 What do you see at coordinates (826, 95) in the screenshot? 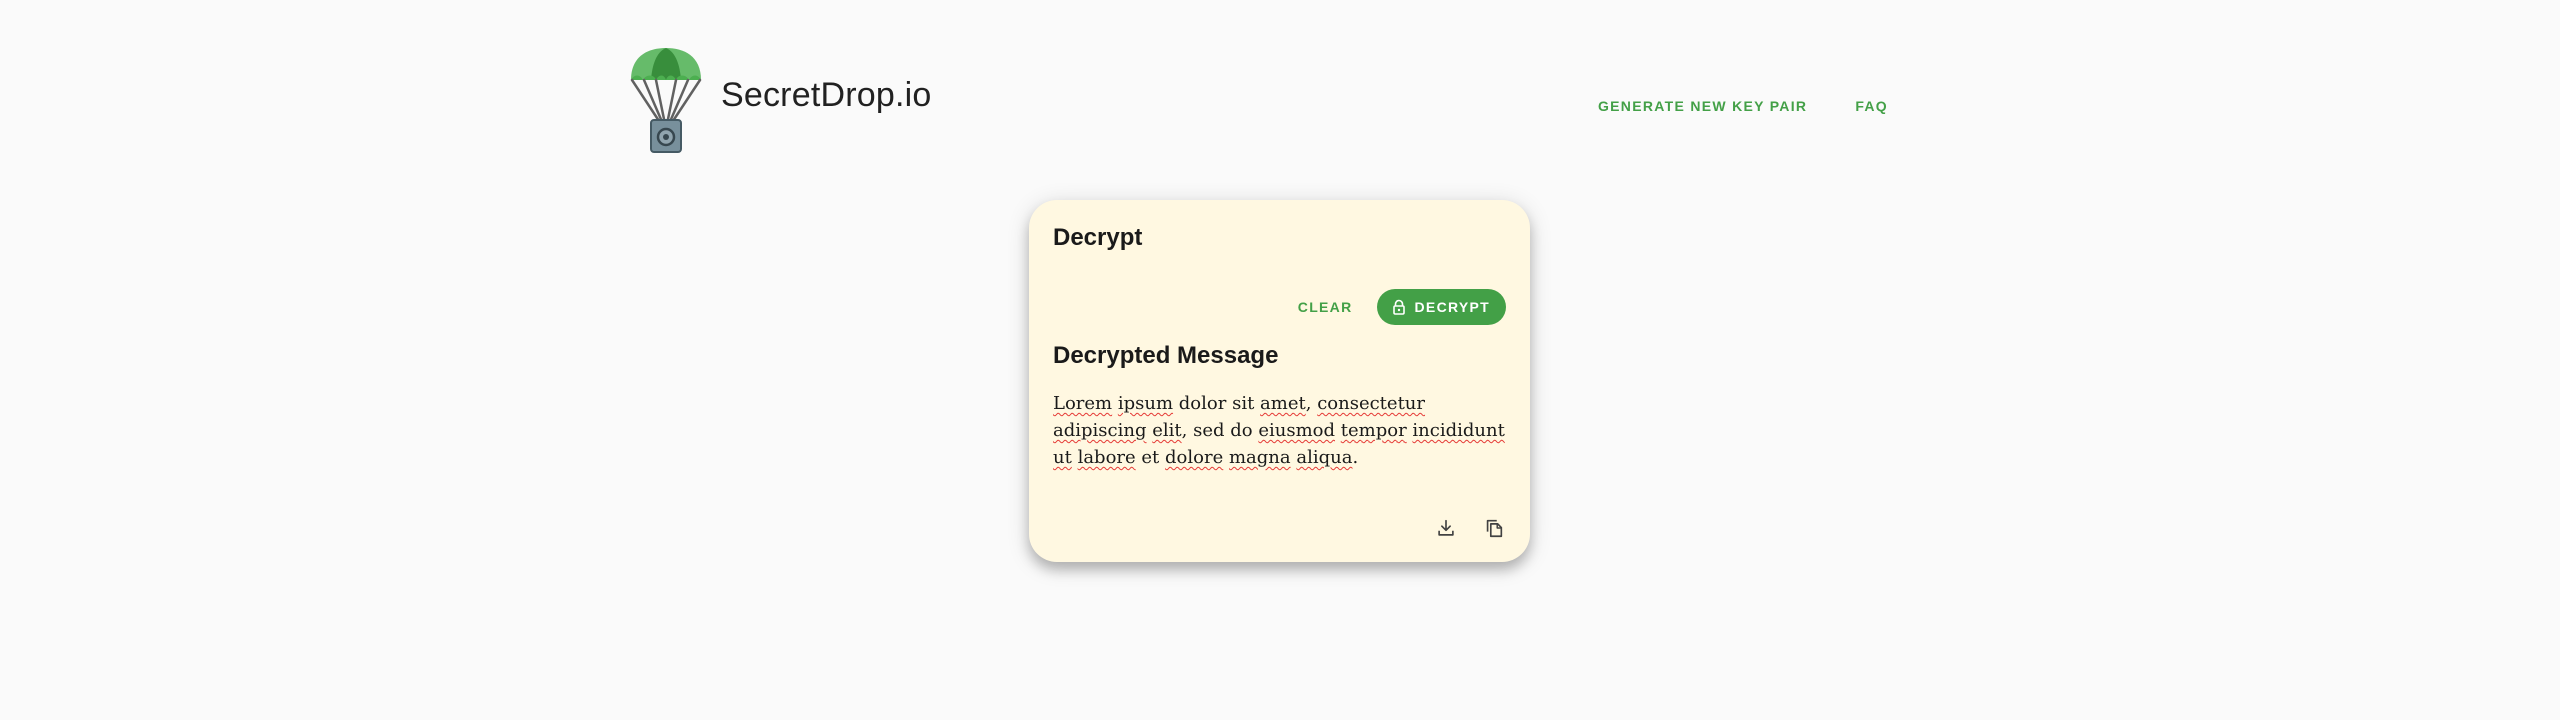
I see `brand-name: SecretDrop.io` at bounding box center [826, 95].